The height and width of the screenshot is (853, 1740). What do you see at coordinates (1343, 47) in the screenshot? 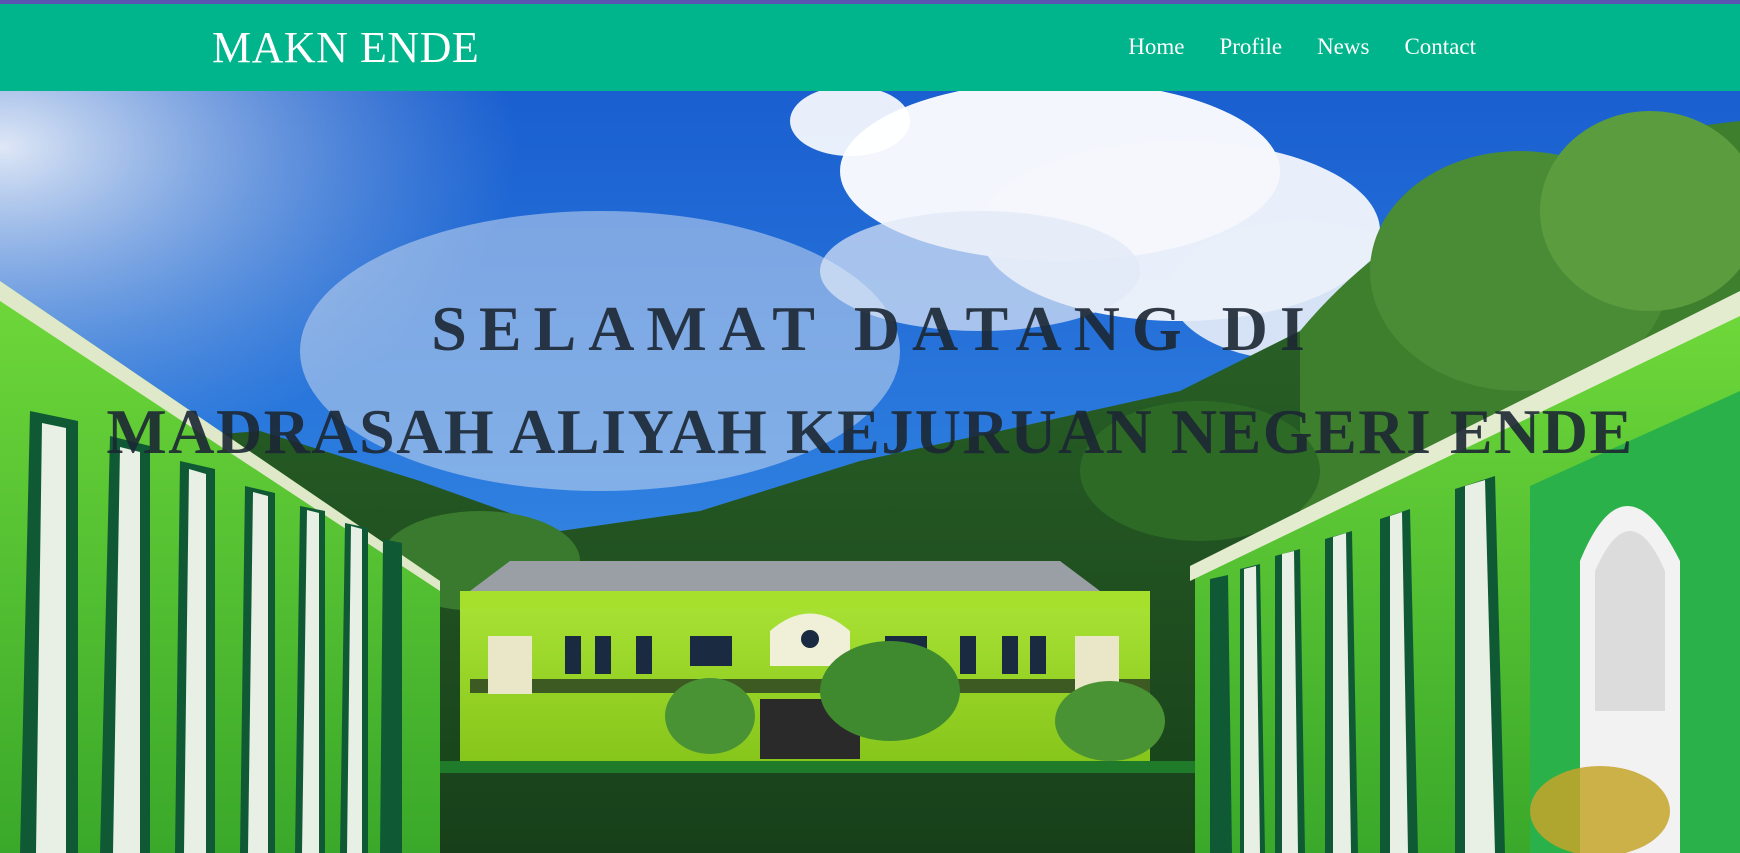
I see `nav-news-link: News` at bounding box center [1343, 47].